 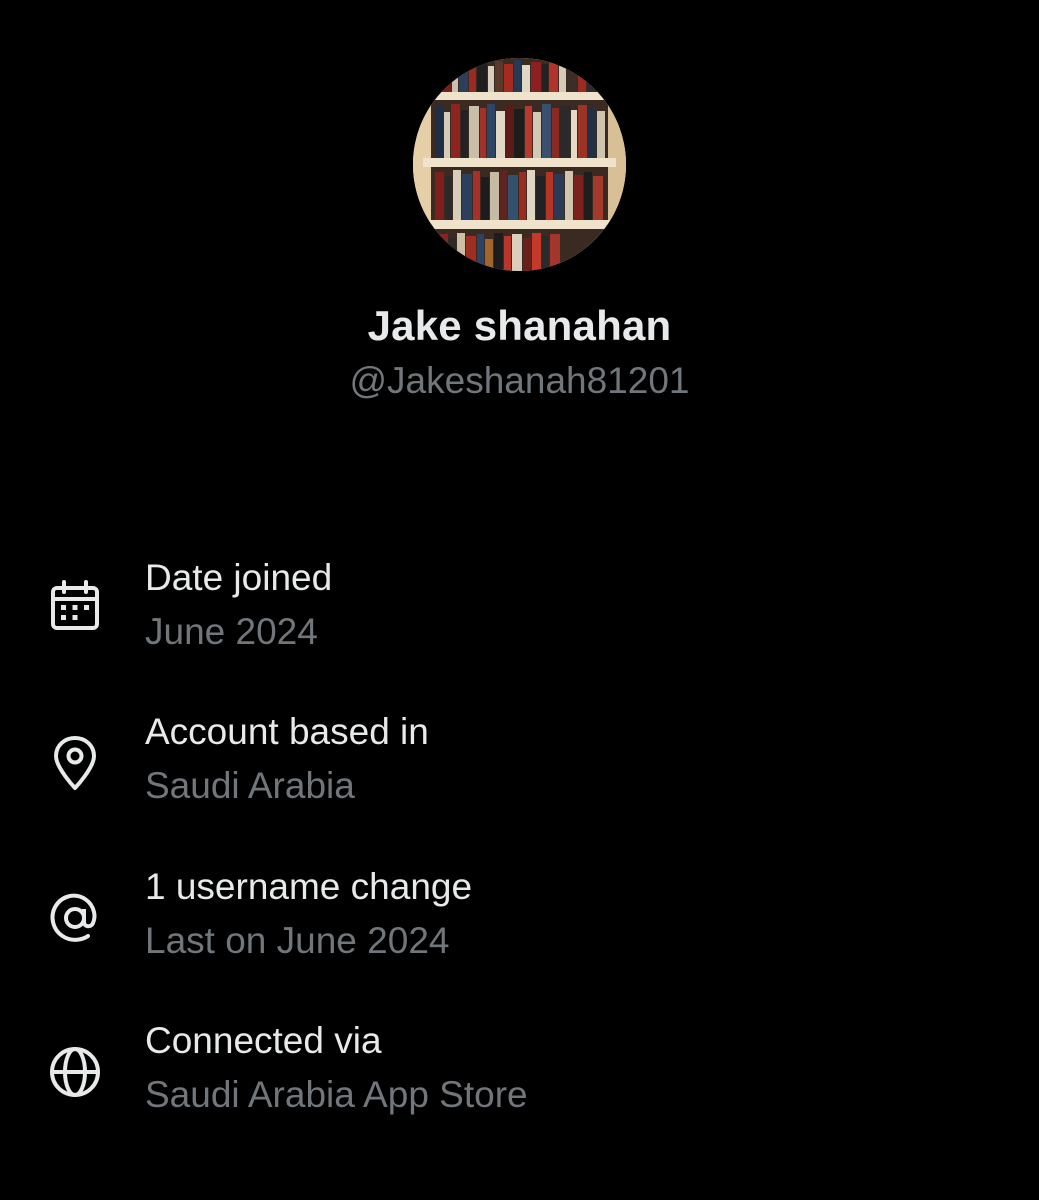 I want to click on profile-handle: @Jakeshanah81201, so click(x=519, y=380).